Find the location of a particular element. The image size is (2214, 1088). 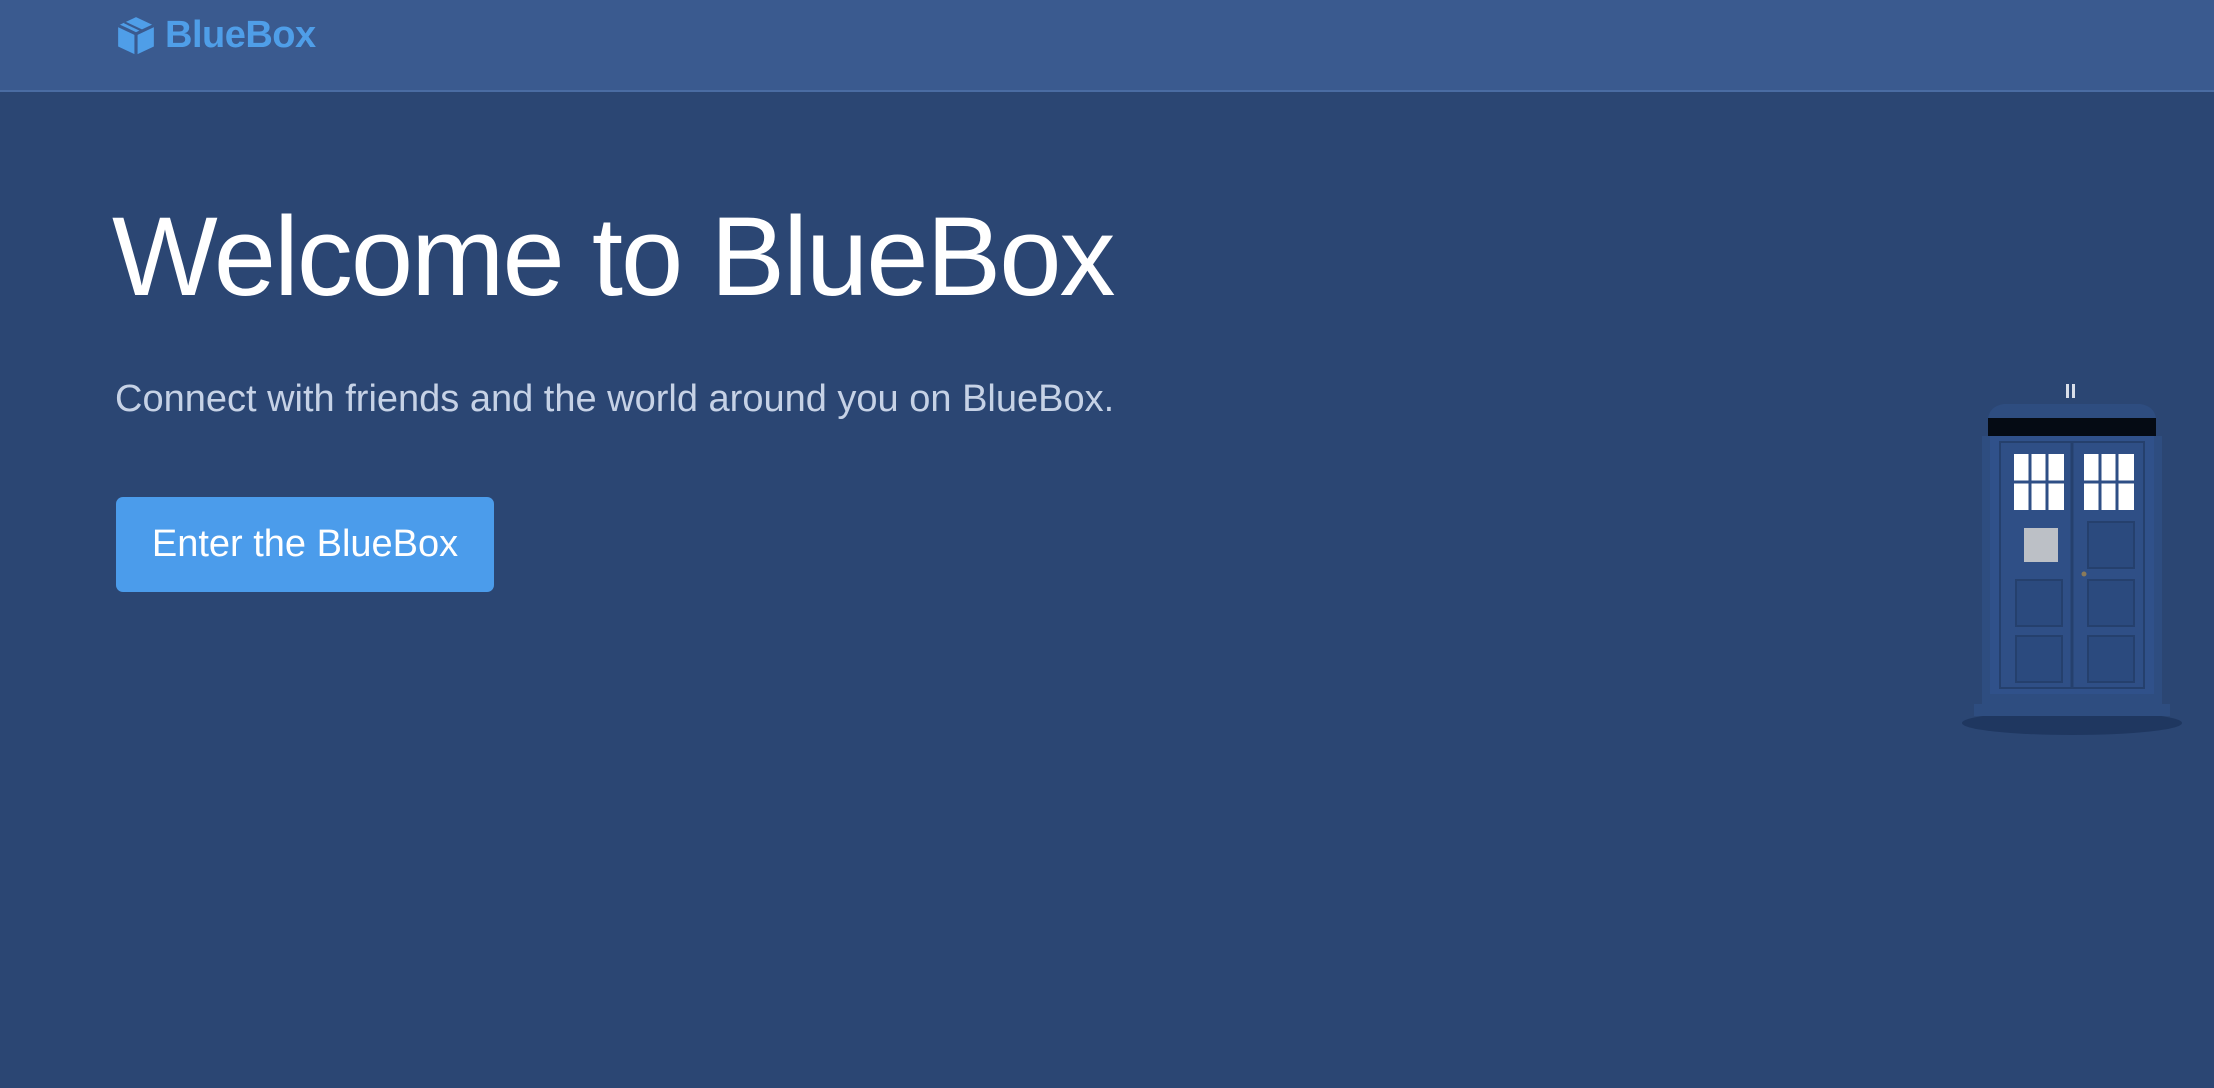

enter-bluebox-button: Enter the BlueBox is located at coordinates (305, 544).